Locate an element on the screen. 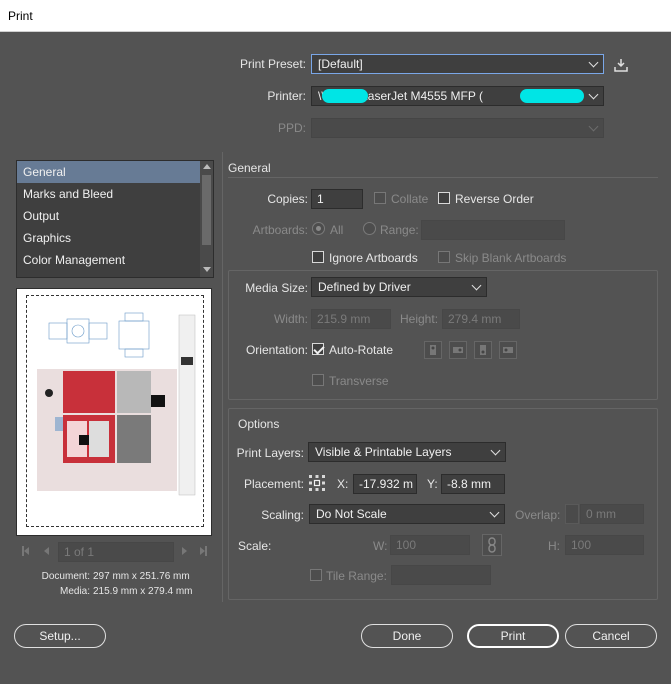 This screenshot has height=684, width=671. reverse-order-label: Reverse Order is located at coordinates (494, 199).